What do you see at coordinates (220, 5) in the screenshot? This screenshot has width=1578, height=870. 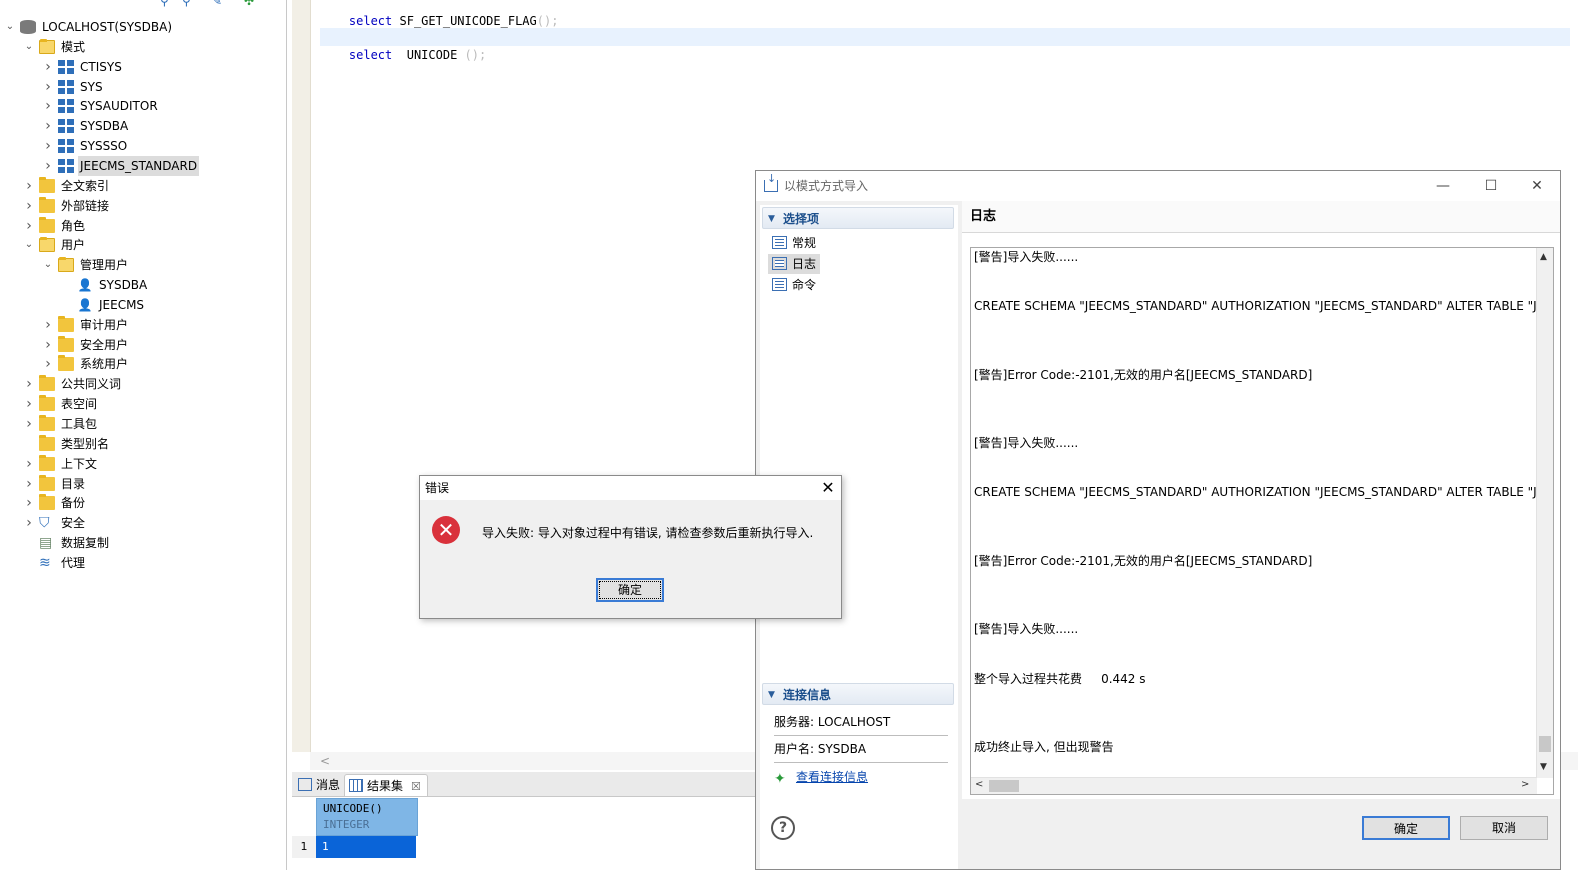 I see `new-query-icon: ✎` at bounding box center [220, 5].